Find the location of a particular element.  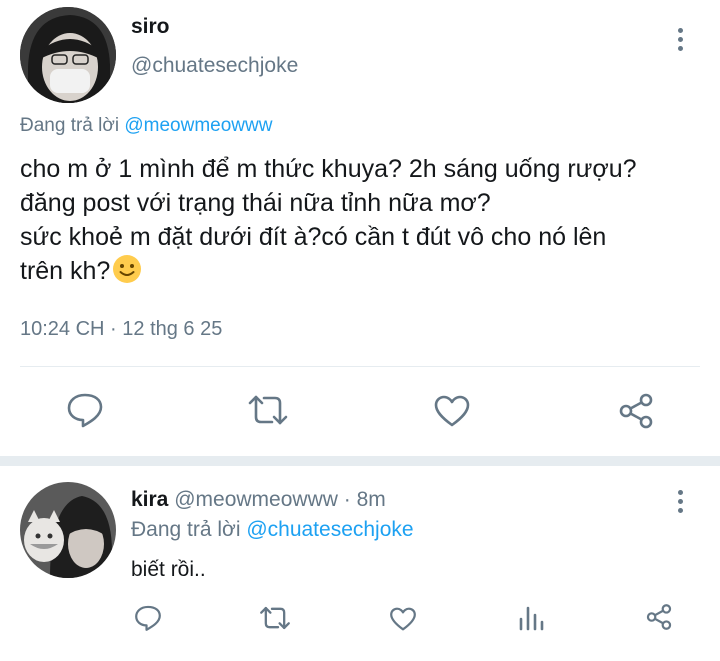

analytics-icon is located at coordinates (531, 618).